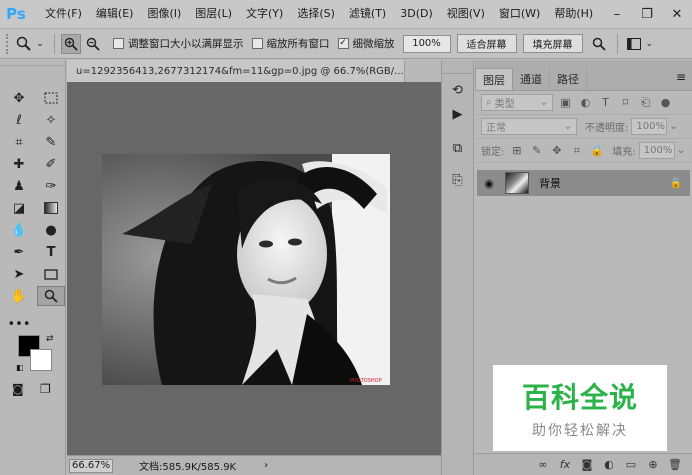  Describe the element at coordinates (19, 296) in the screenshot. I see `hand-tool-icon: ✋` at that location.